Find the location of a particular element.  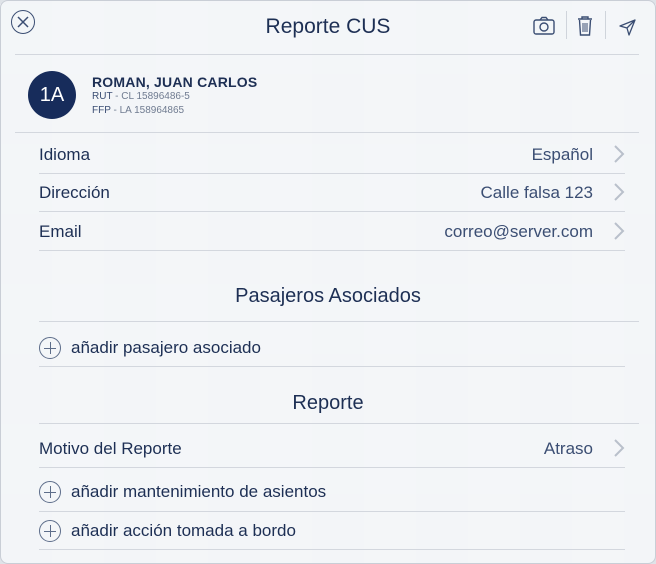

rut-label: RUT is located at coordinates (102, 96).